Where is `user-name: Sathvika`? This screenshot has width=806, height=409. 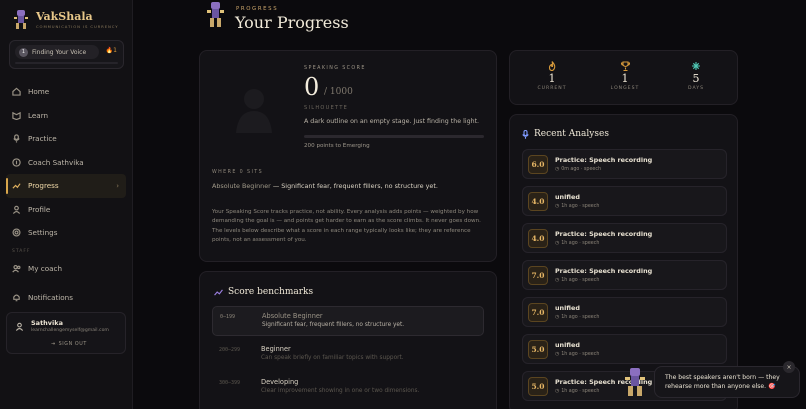
user-name: Sathvika is located at coordinates (47, 323).